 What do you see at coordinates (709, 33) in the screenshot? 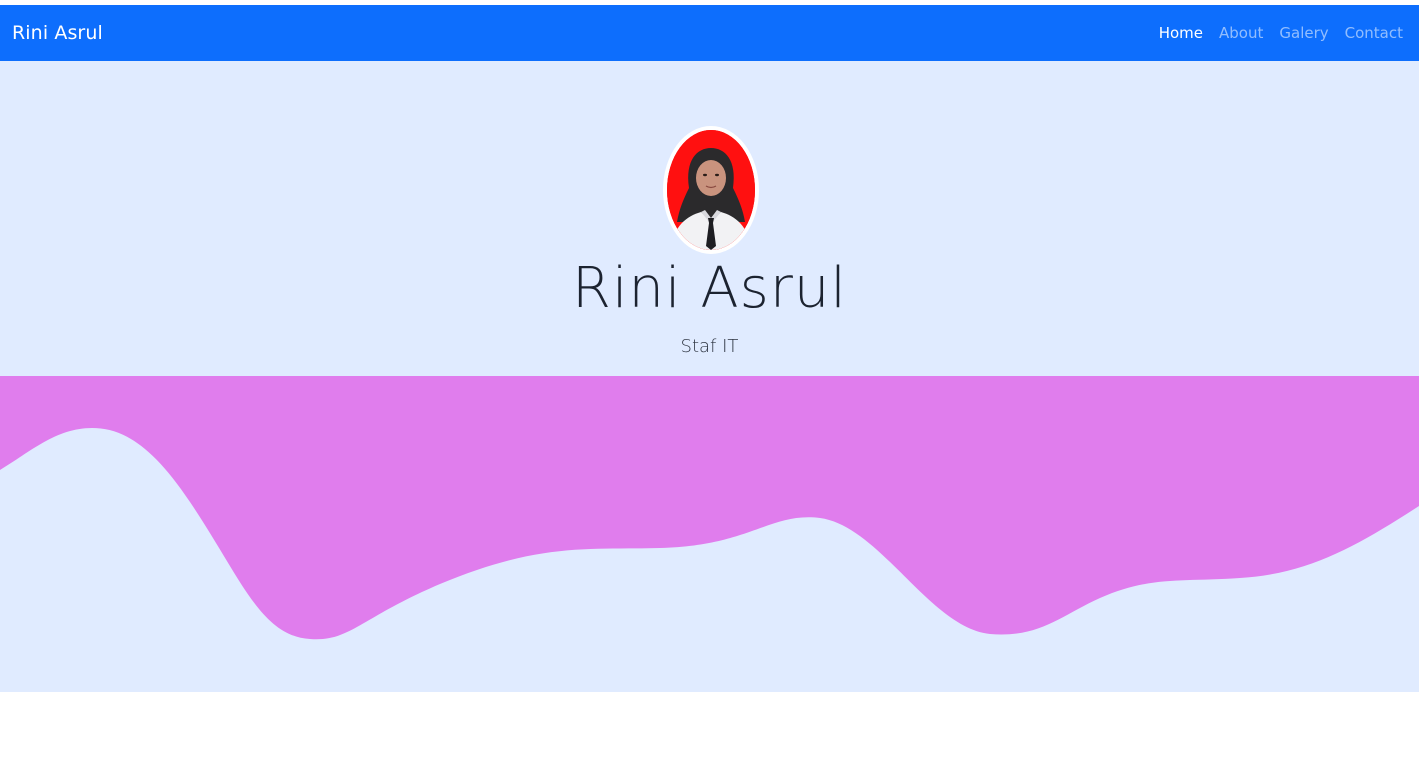
I see `navbar: Rini Asrul Home About Galery Contact` at bounding box center [709, 33].